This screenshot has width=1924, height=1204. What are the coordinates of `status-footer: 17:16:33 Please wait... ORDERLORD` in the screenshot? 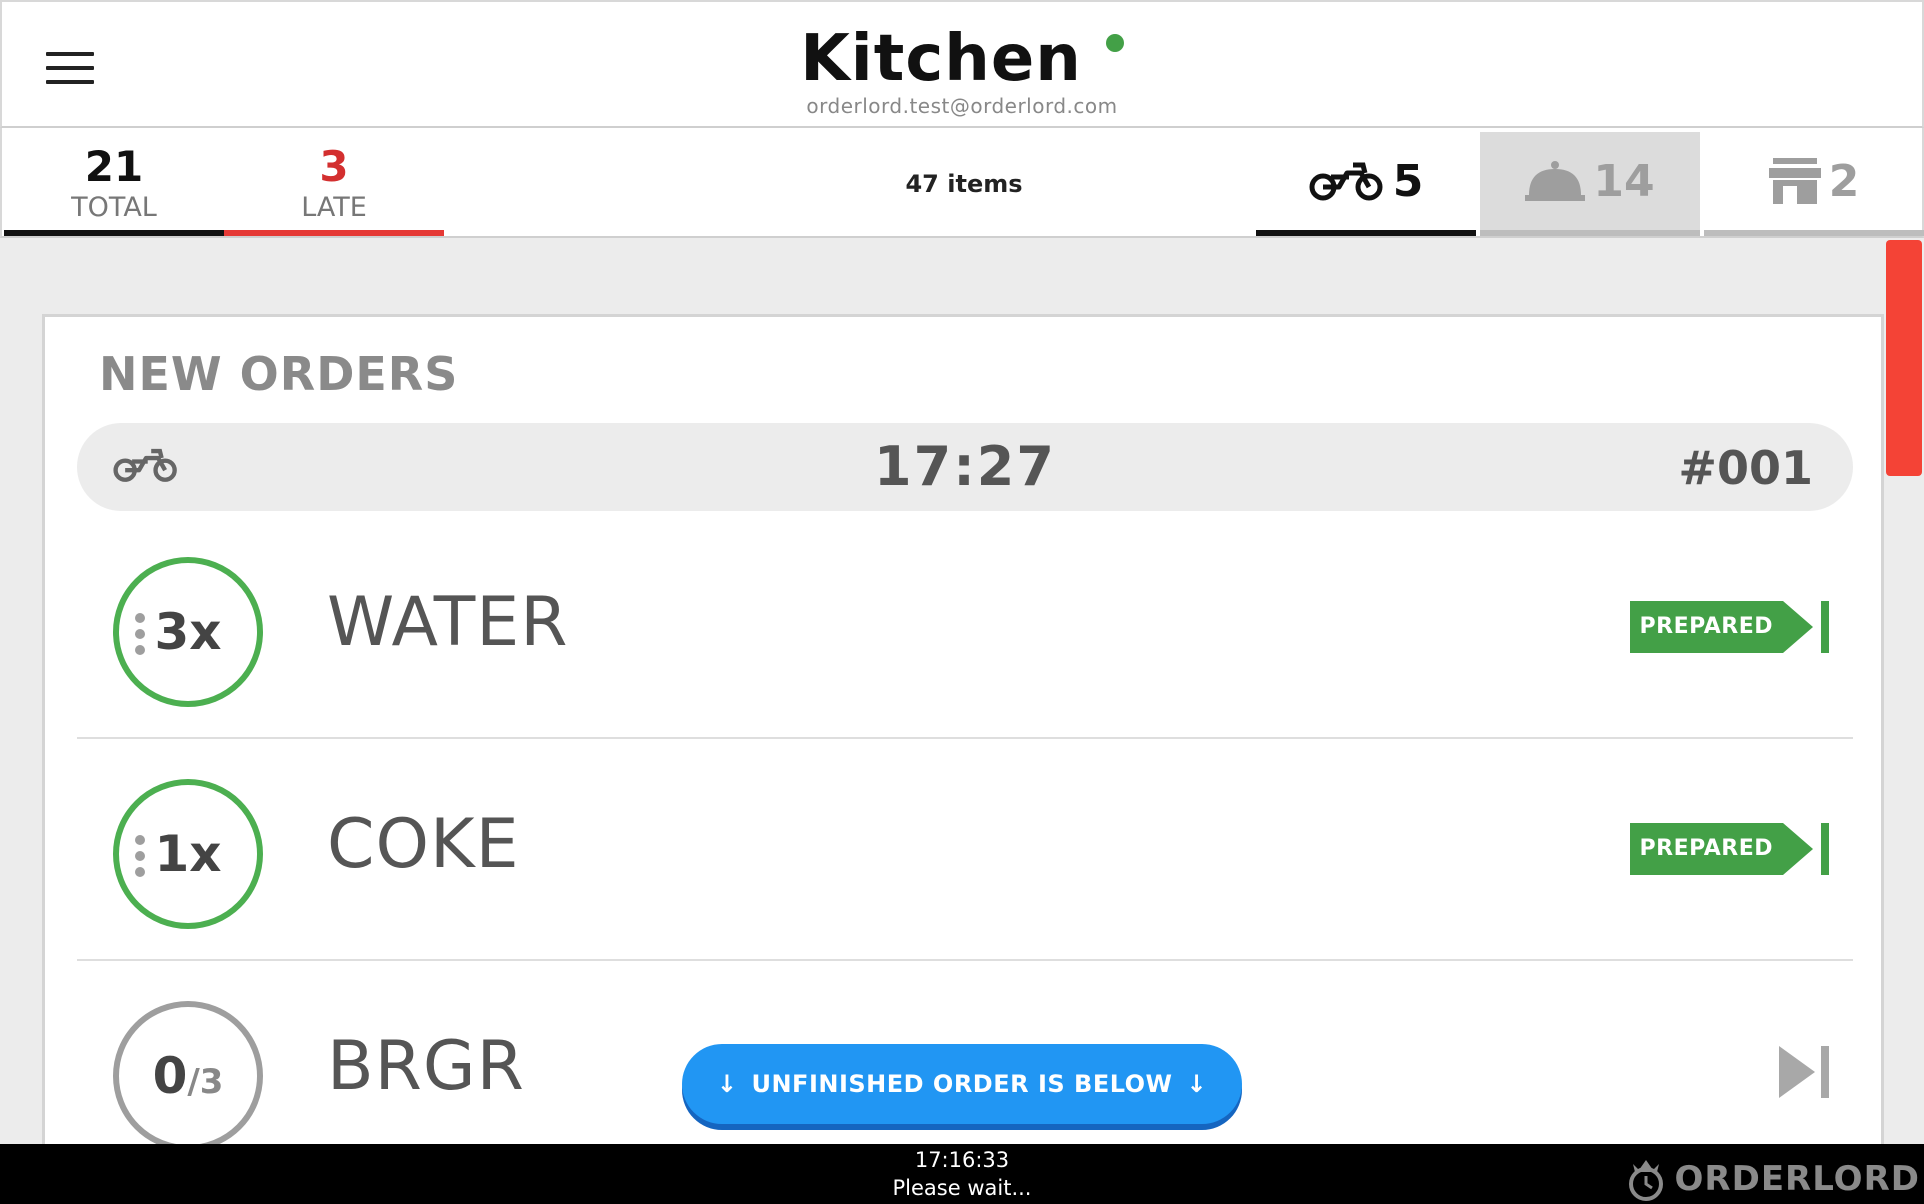 It's located at (962, 1174).